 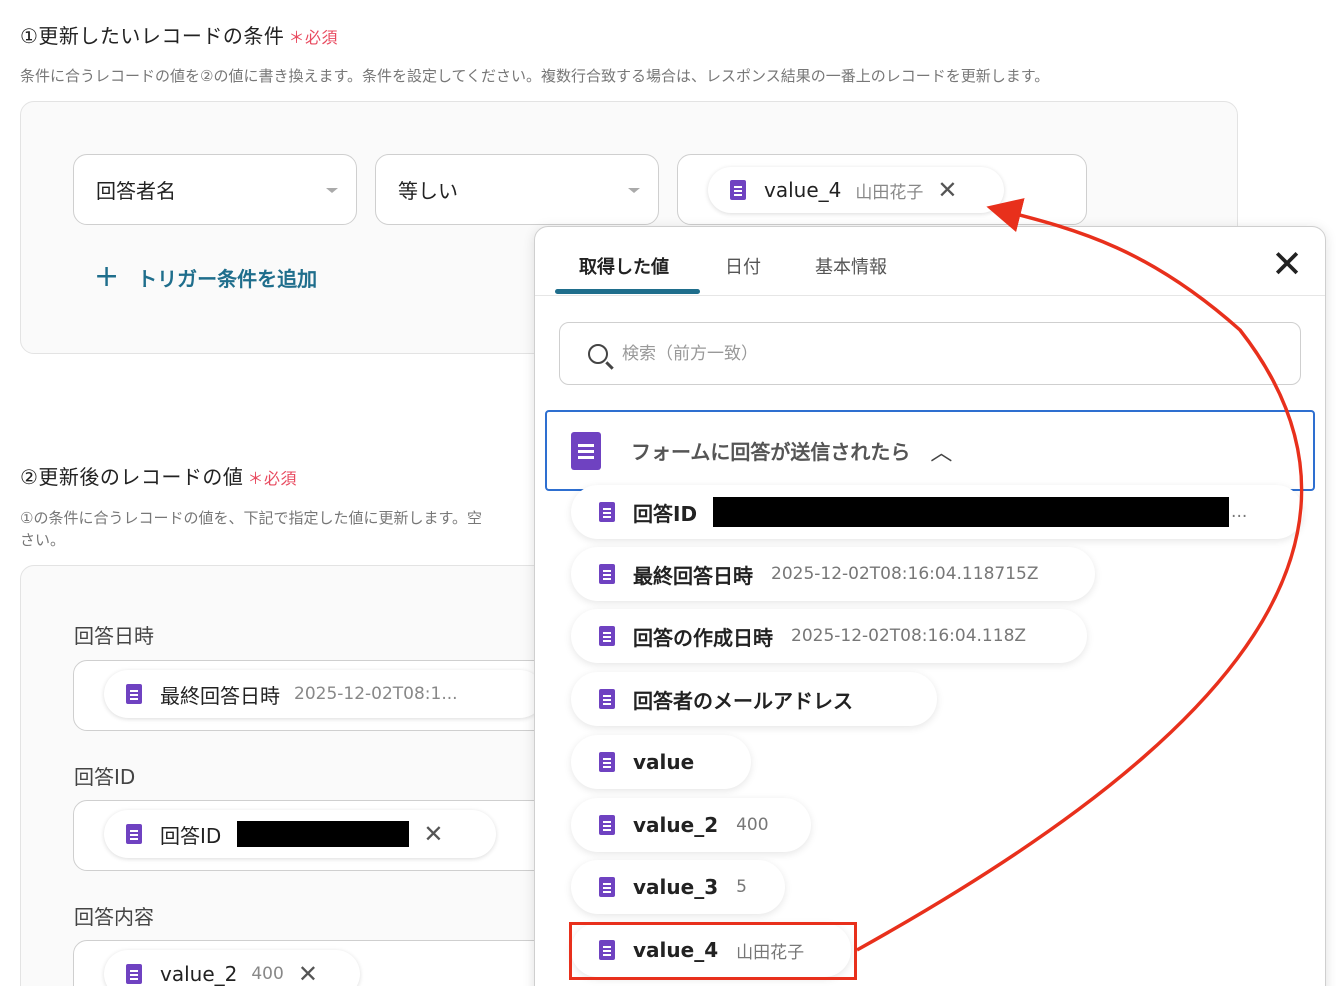 What do you see at coordinates (227, 278) in the screenshot?
I see `add-trigger-label: トリガー条件を追加` at bounding box center [227, 278].